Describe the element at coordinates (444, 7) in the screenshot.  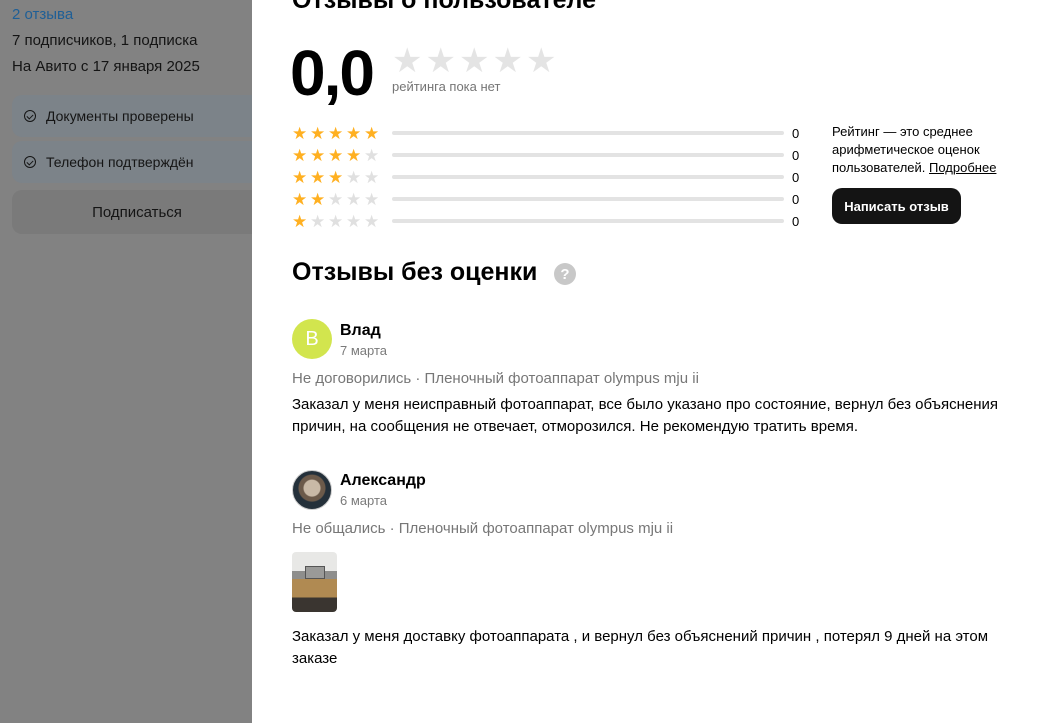
I see `modal-title: Отзывы о пользователе` at that location.